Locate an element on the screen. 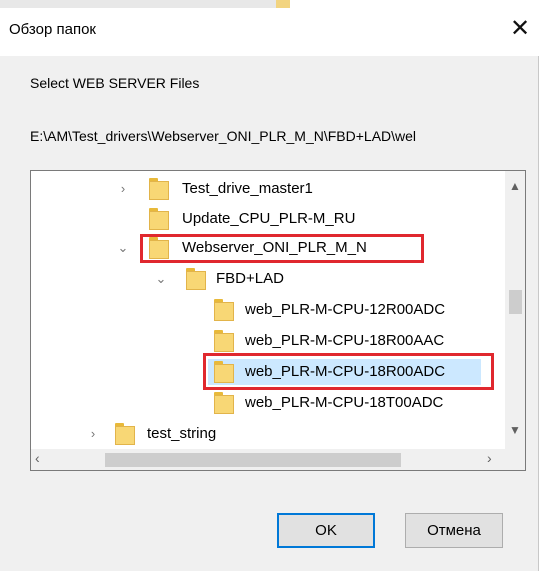 The image size is (540, 571). highlight-box-selected-folder is located at coordinates (348, 371).